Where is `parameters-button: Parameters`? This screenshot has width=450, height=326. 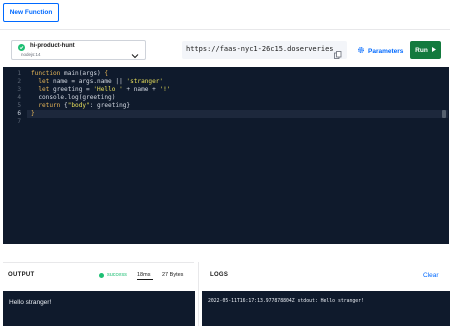
parameters-button: Parameters is located at coordinates (380, 51).